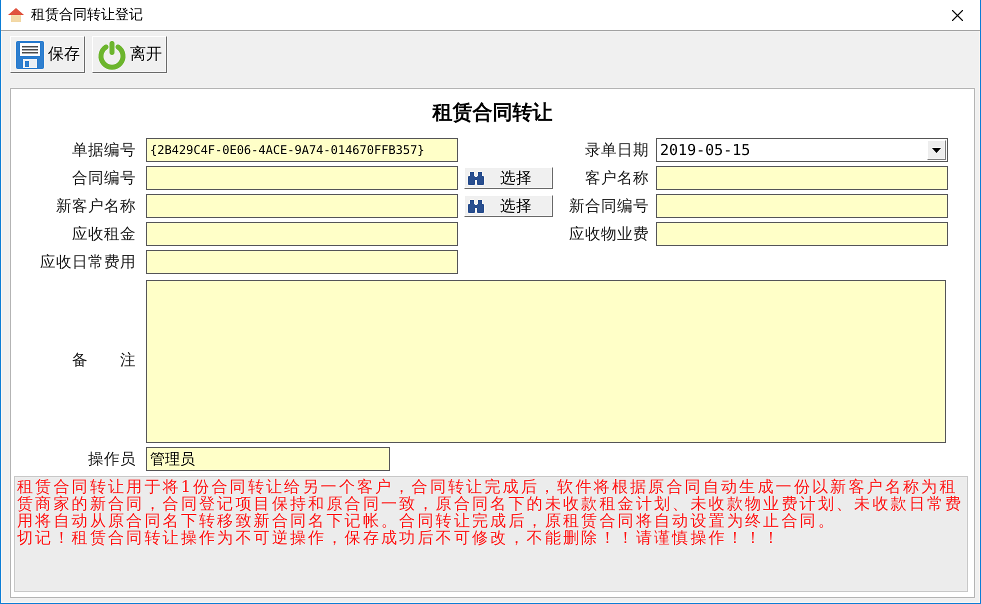 The image size is (981, 604). I want to click on form-title: 租赁合同转让, so click(492, 112).